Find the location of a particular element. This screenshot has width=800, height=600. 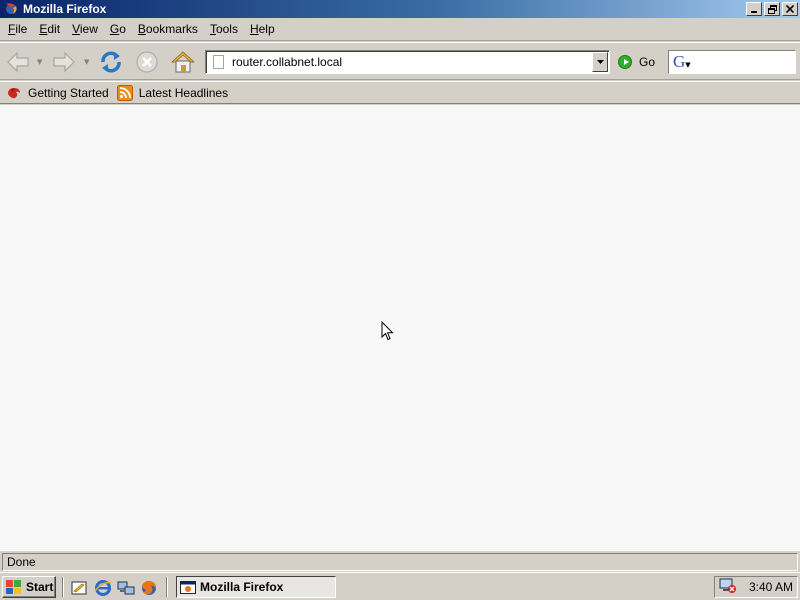

stop-button is located at coordinates (147, 62).